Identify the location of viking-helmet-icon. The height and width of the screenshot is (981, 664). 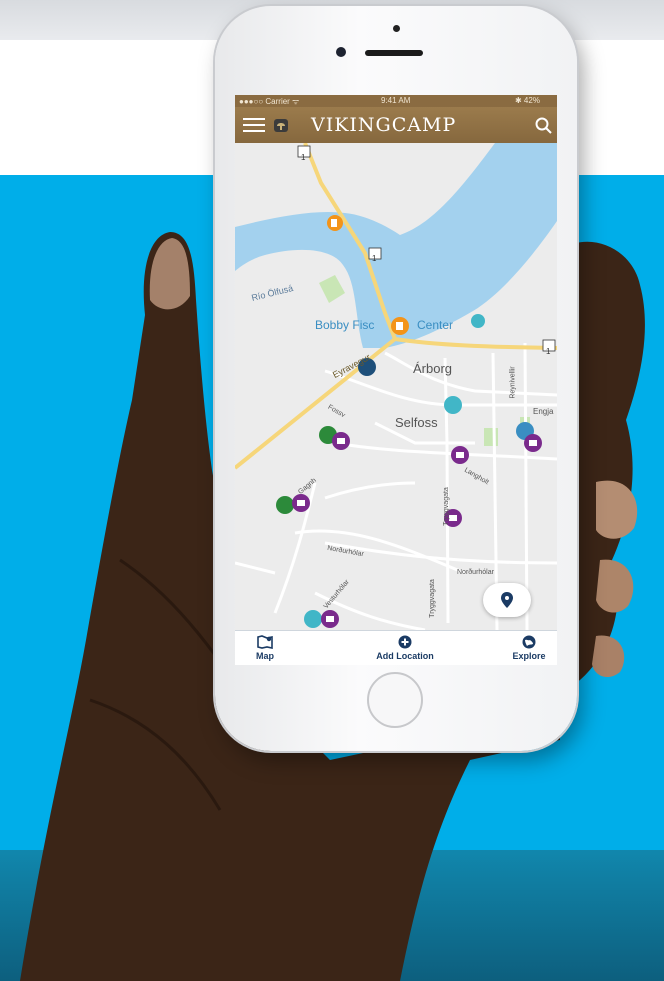
(281, 125).